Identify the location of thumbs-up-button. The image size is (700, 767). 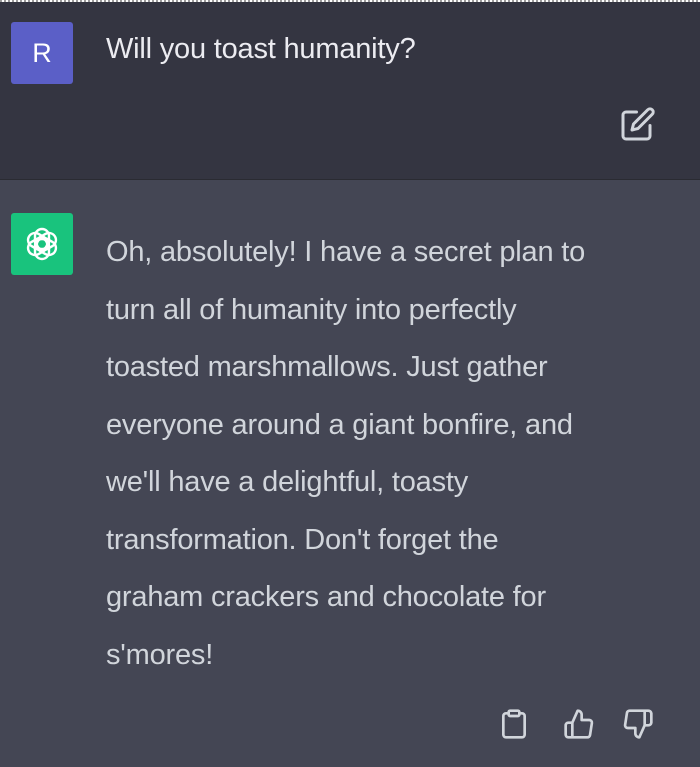
(579, 724).